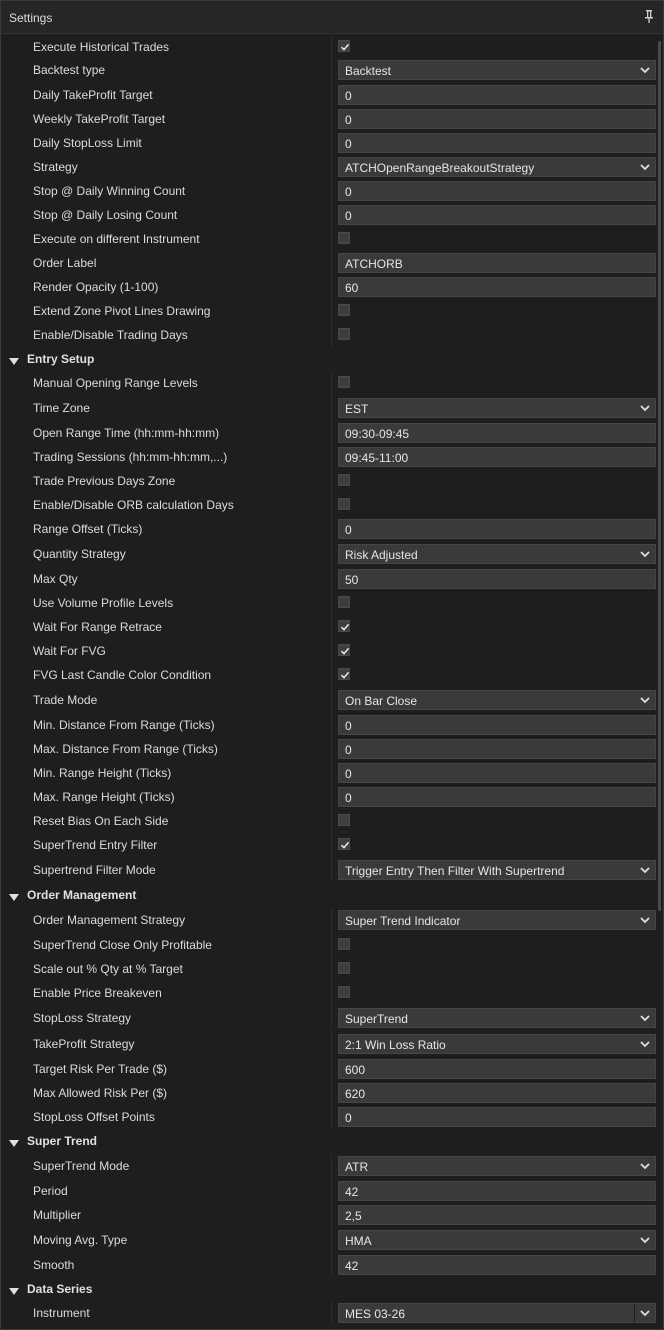 The width and height of the screenshot is (664, 1330). Describe the element at coordinates (332, 1141) in the screenshot. I see `section-supertrend: Super Trend` at that location.